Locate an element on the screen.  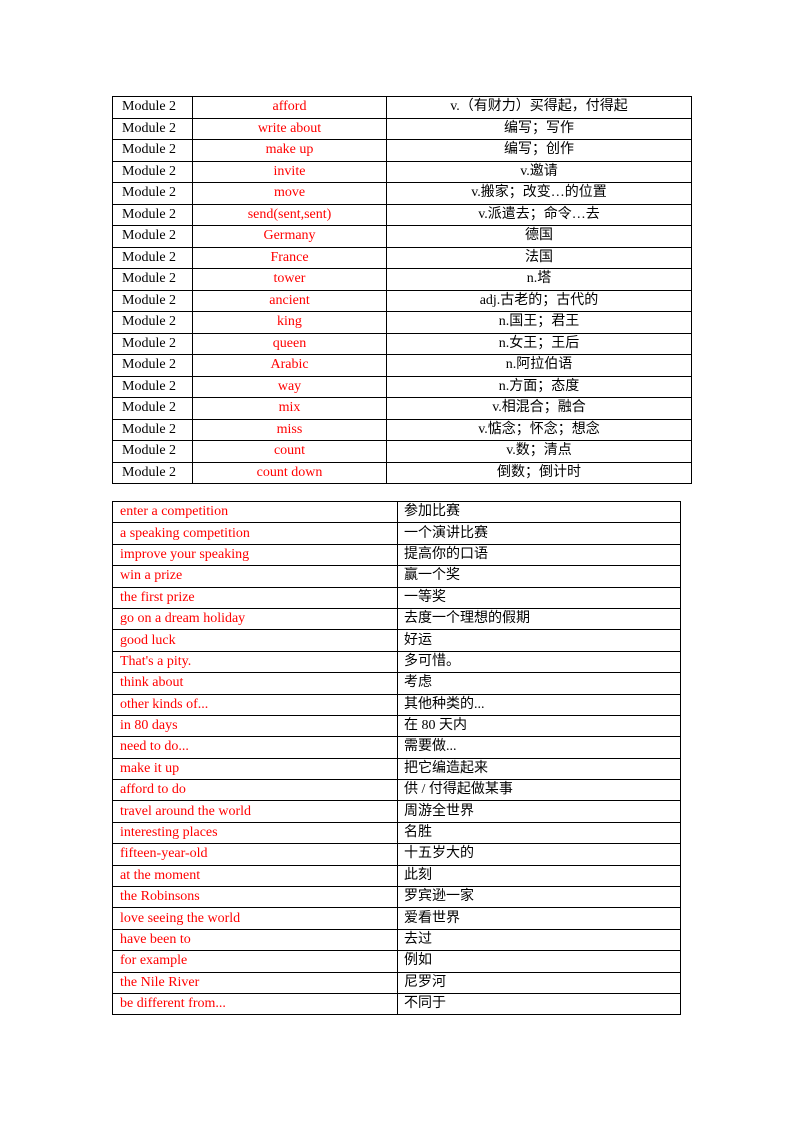
phrase-row: interesting places 名胜 is located at coordinates (396, 833).